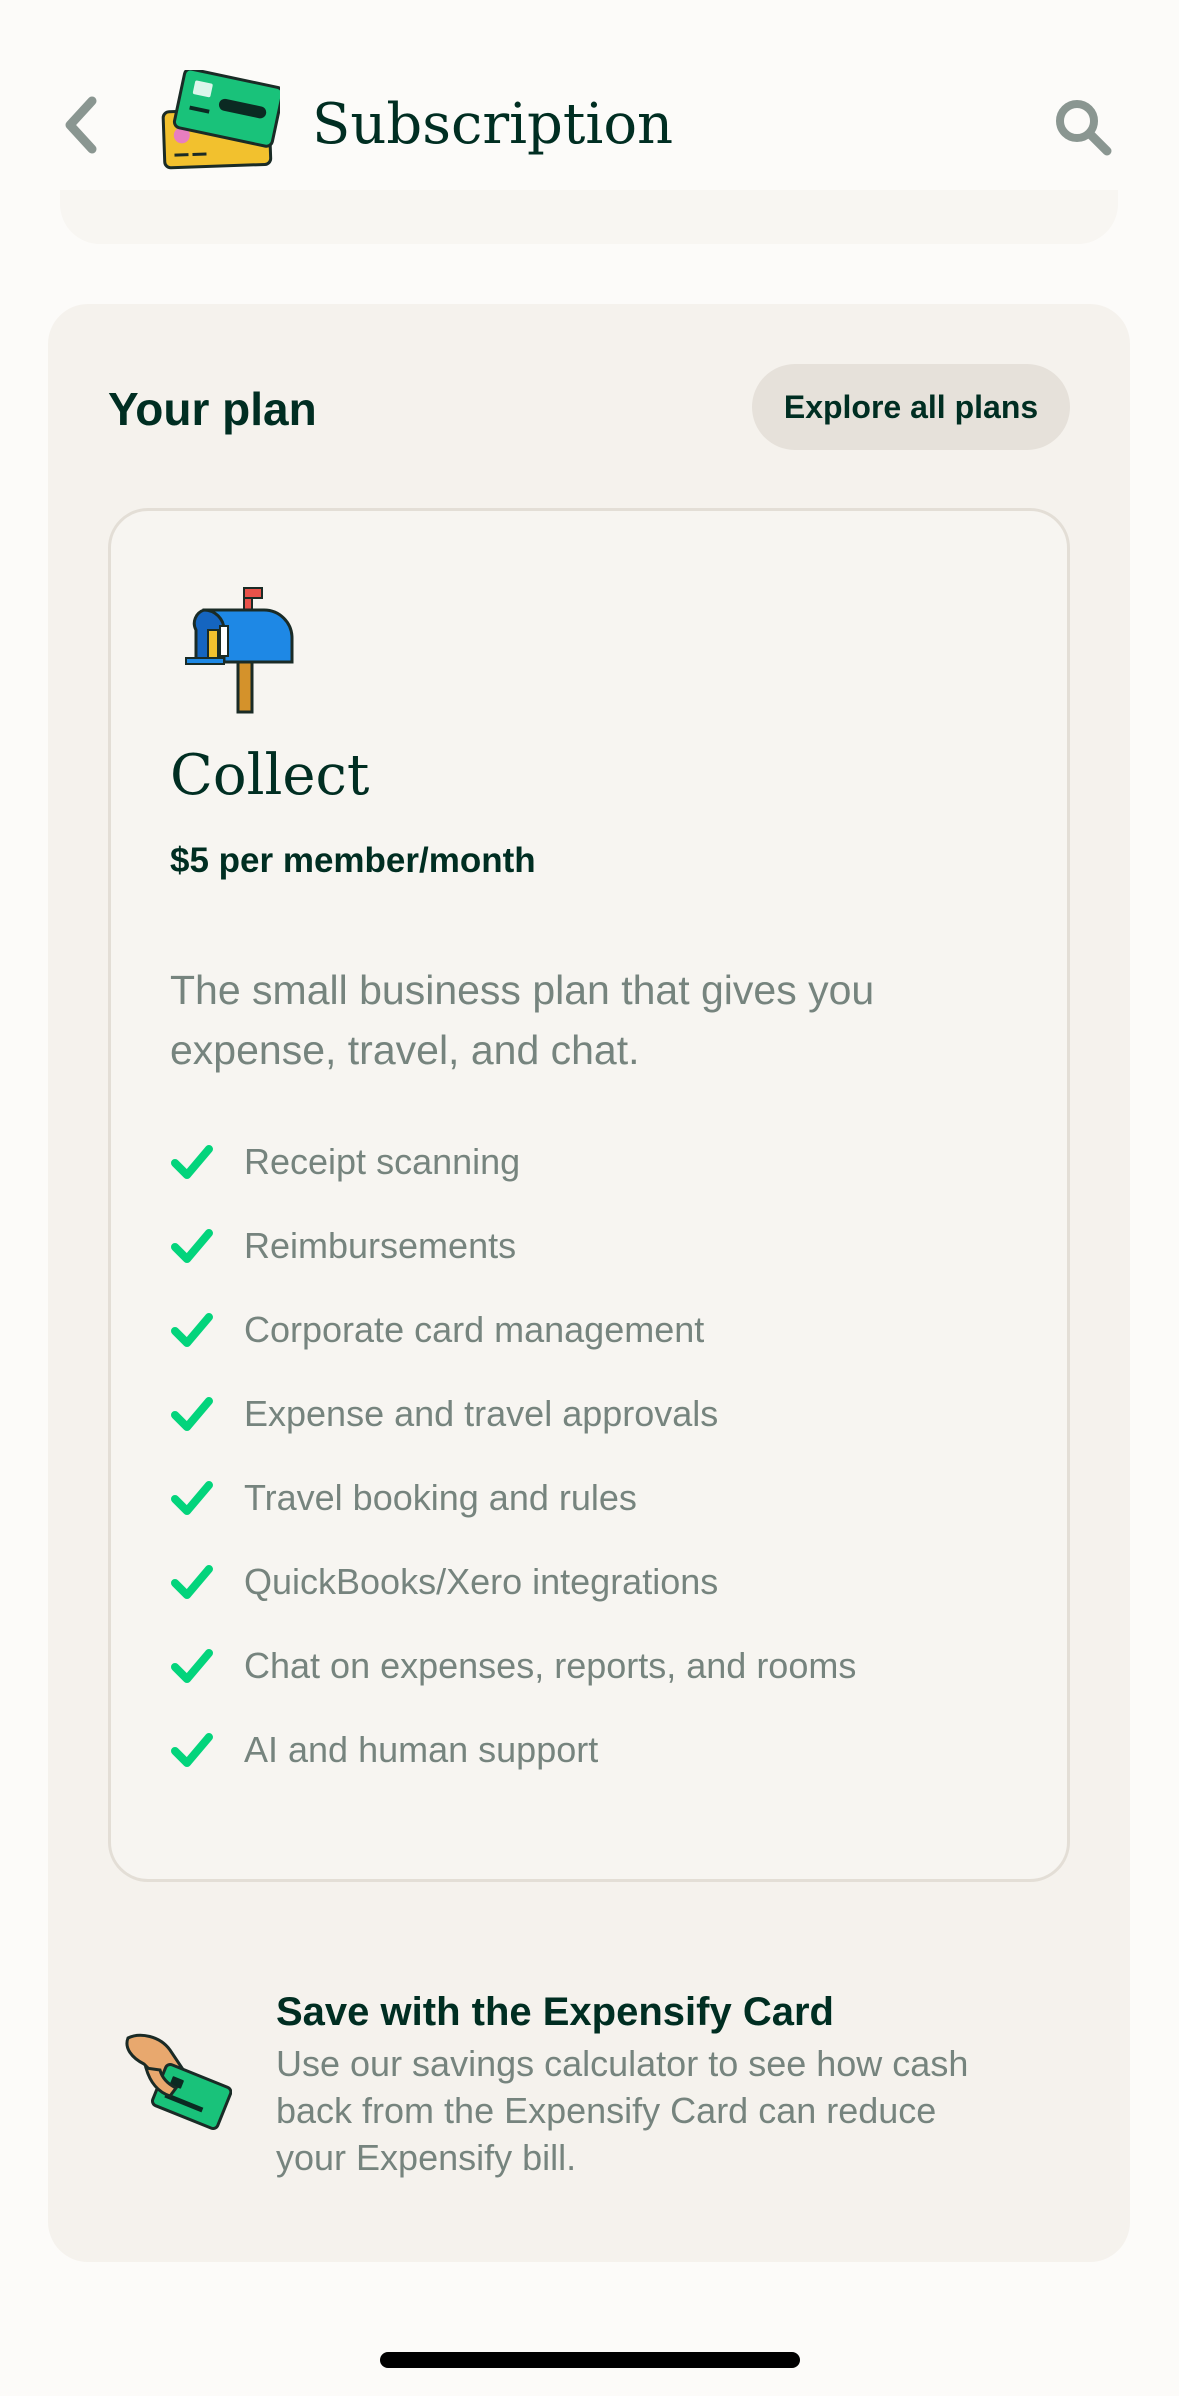 The height and width of the screenshot is (2396, 1179). I want to click on feature-item: Corporate card management, so click(600, 1330).